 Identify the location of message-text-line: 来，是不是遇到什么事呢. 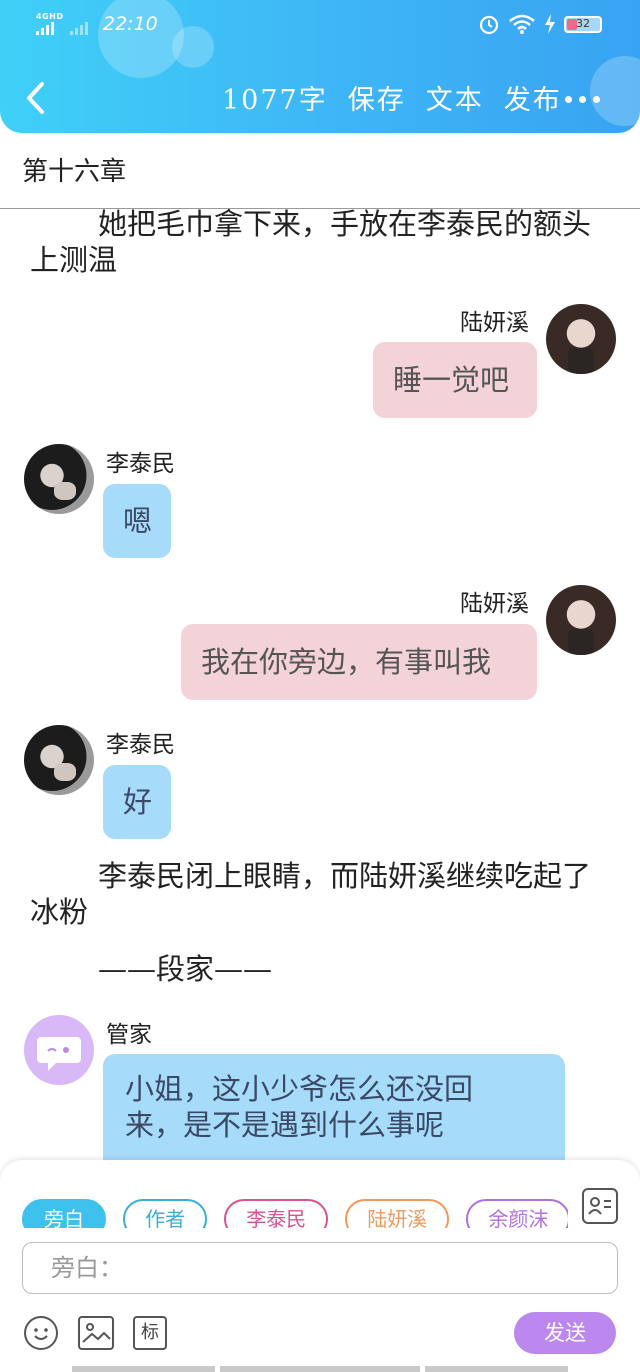
(285, 1125).